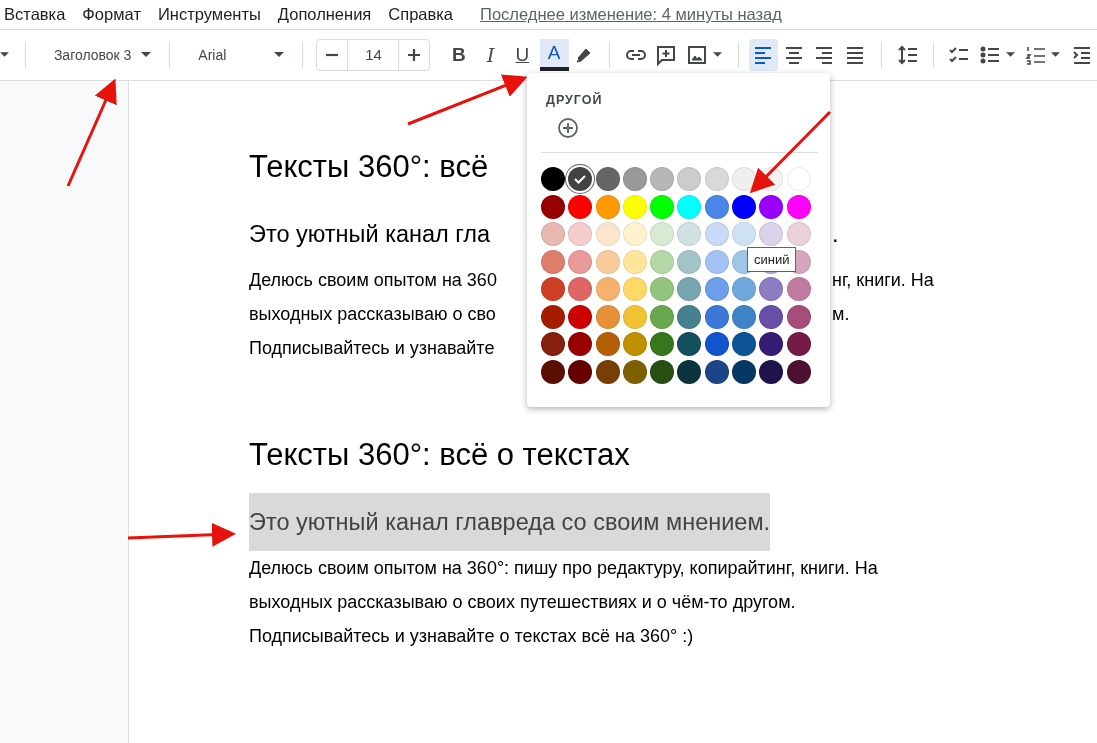  What do you see at coordinates (631, 14) in the screenshot?
I see `last-edit-link: Последнее изменение: 4 минуты назад` at bounding box center [631, 14].